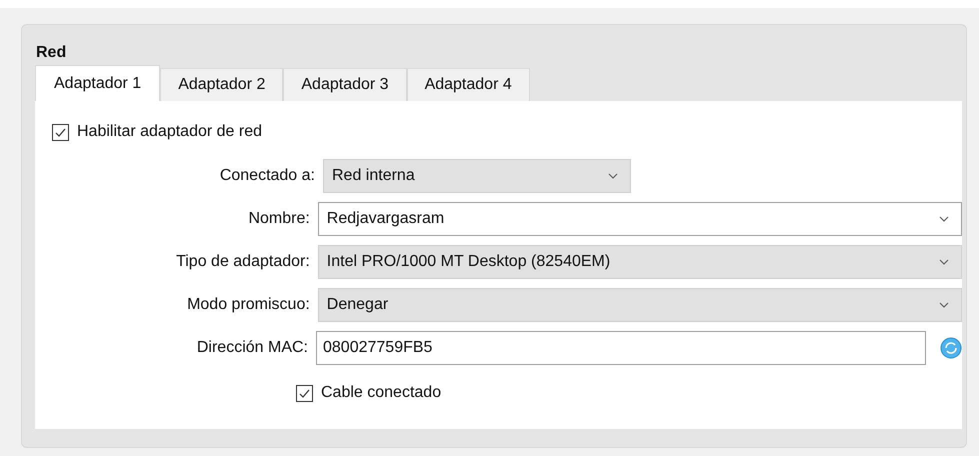  What do you see at coordinates (252, 348) in the screenshot?
I see `field-label: Dirección MAC:` at bounding box center [252, 348].